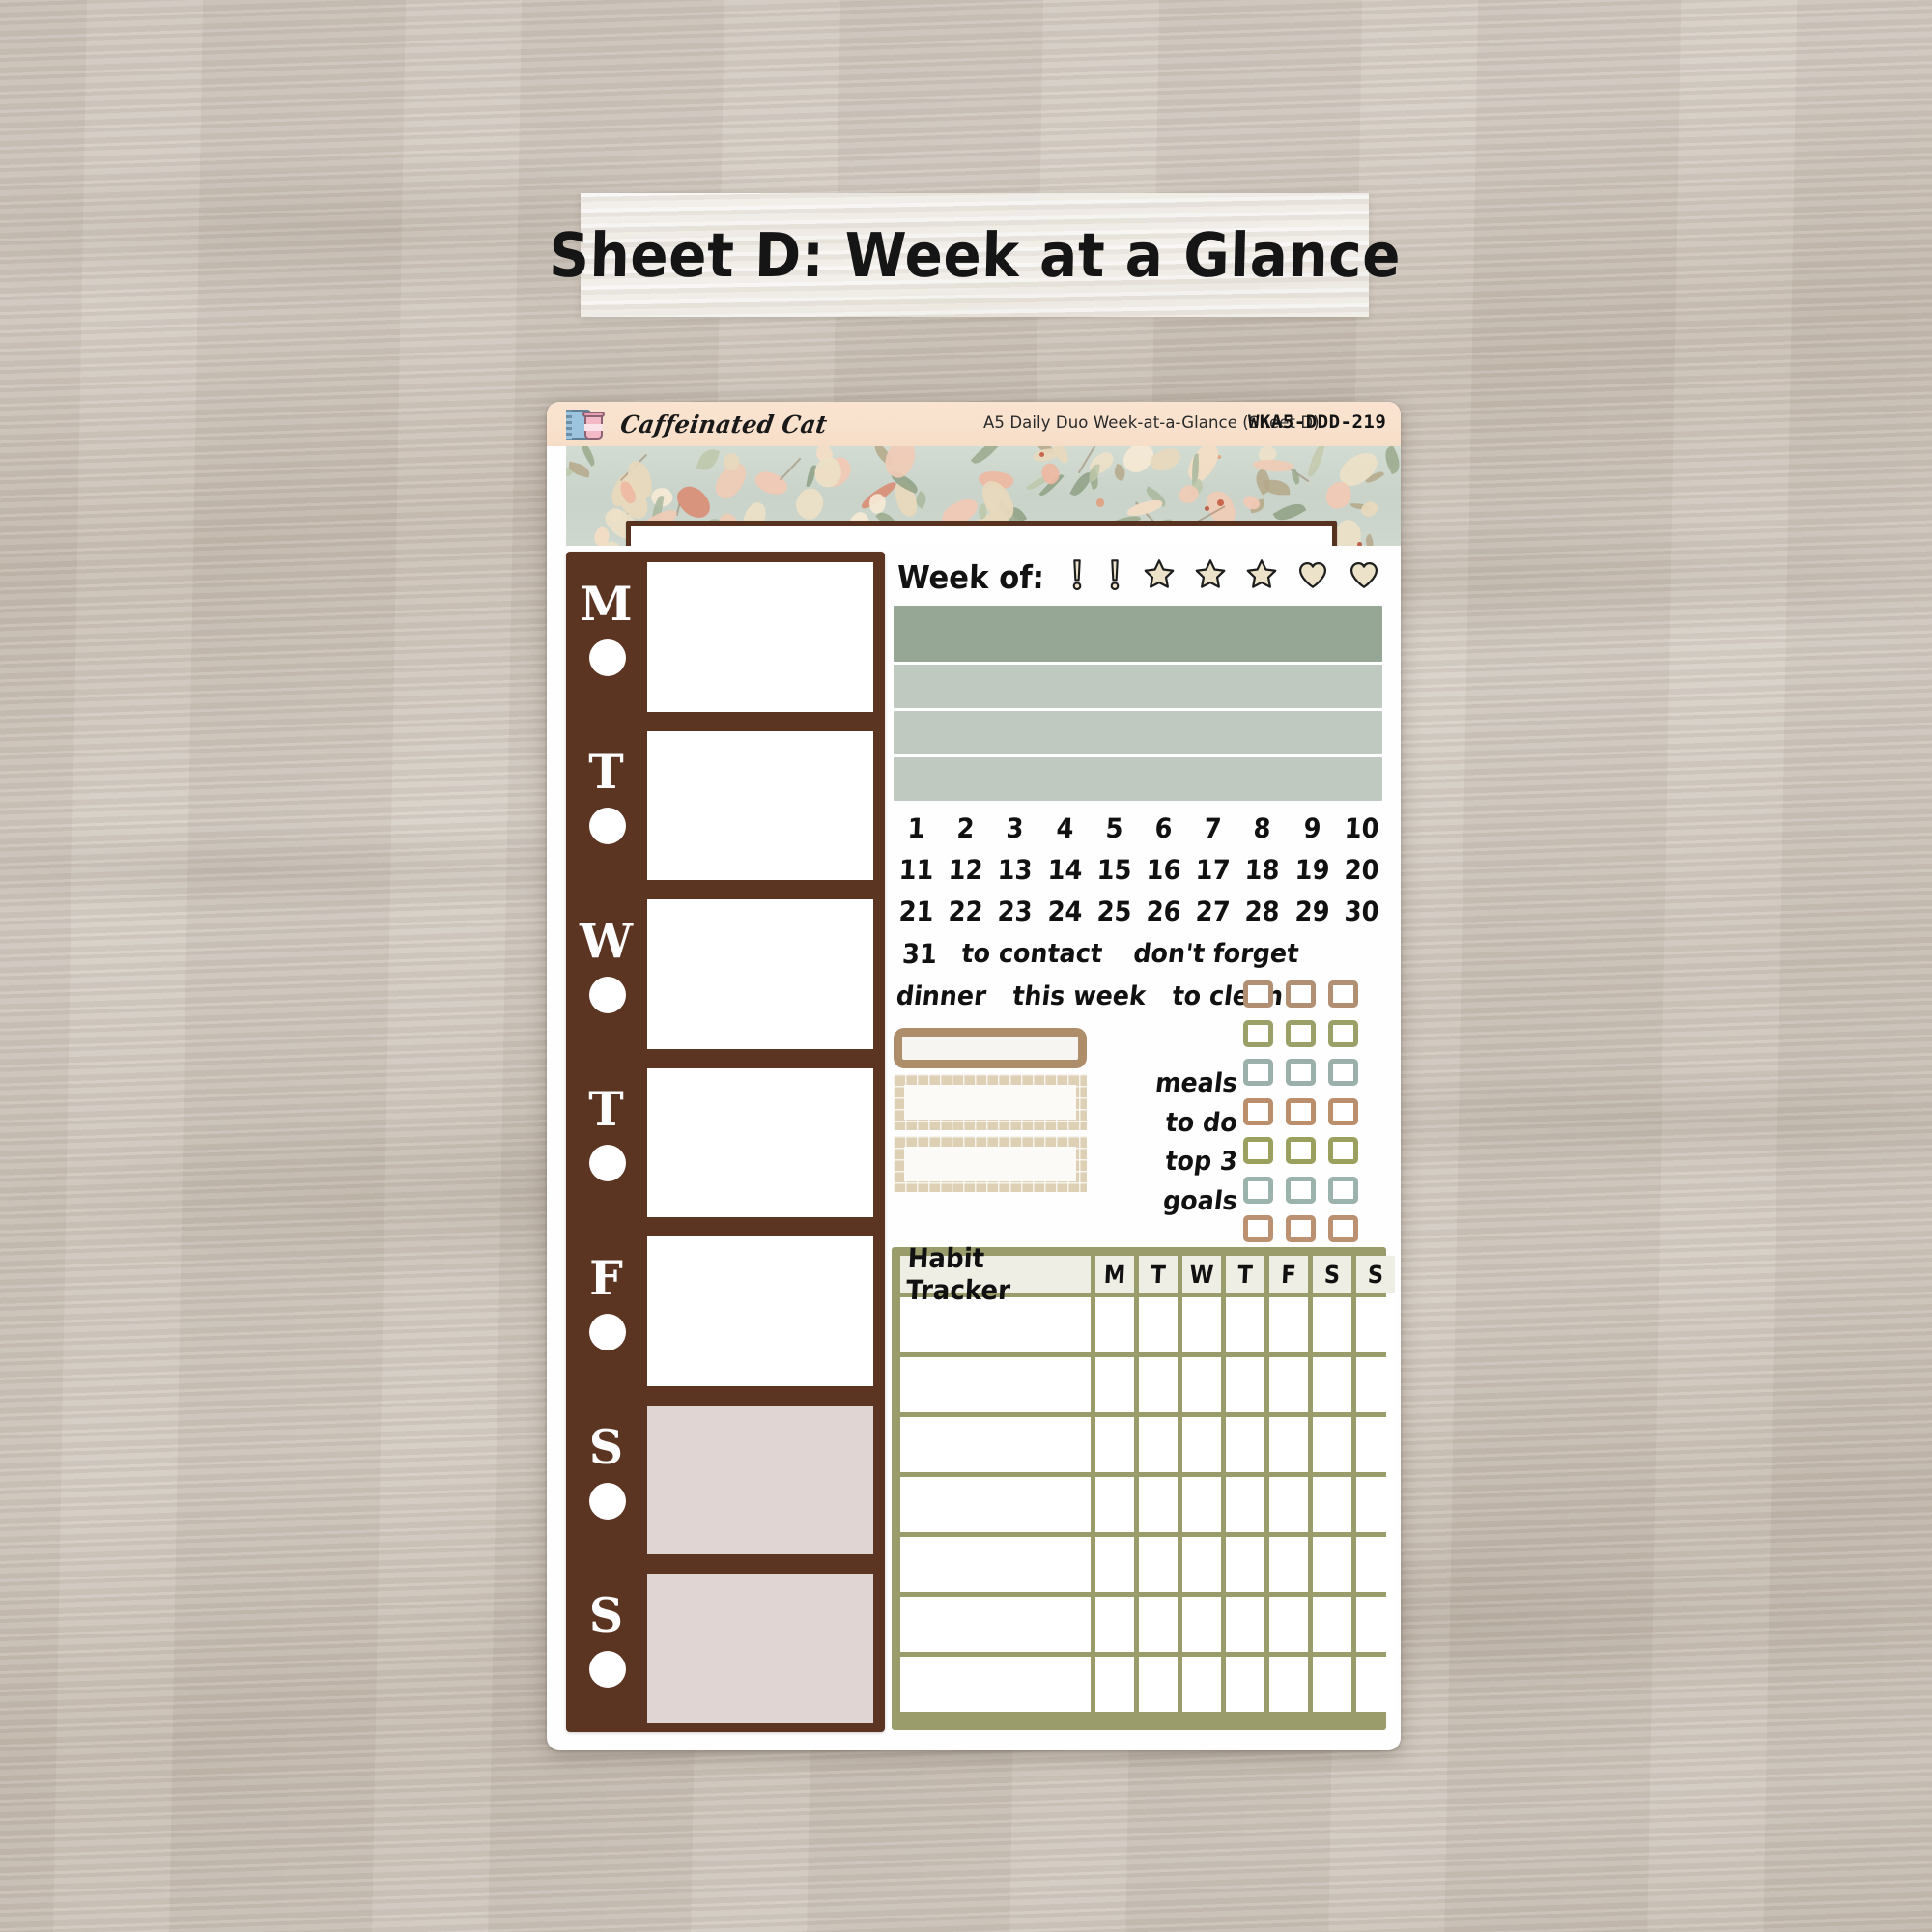  Describe the element at coordinates (1212, 828) in the screenshot. I see `date-sticker-7: 7` at that location.